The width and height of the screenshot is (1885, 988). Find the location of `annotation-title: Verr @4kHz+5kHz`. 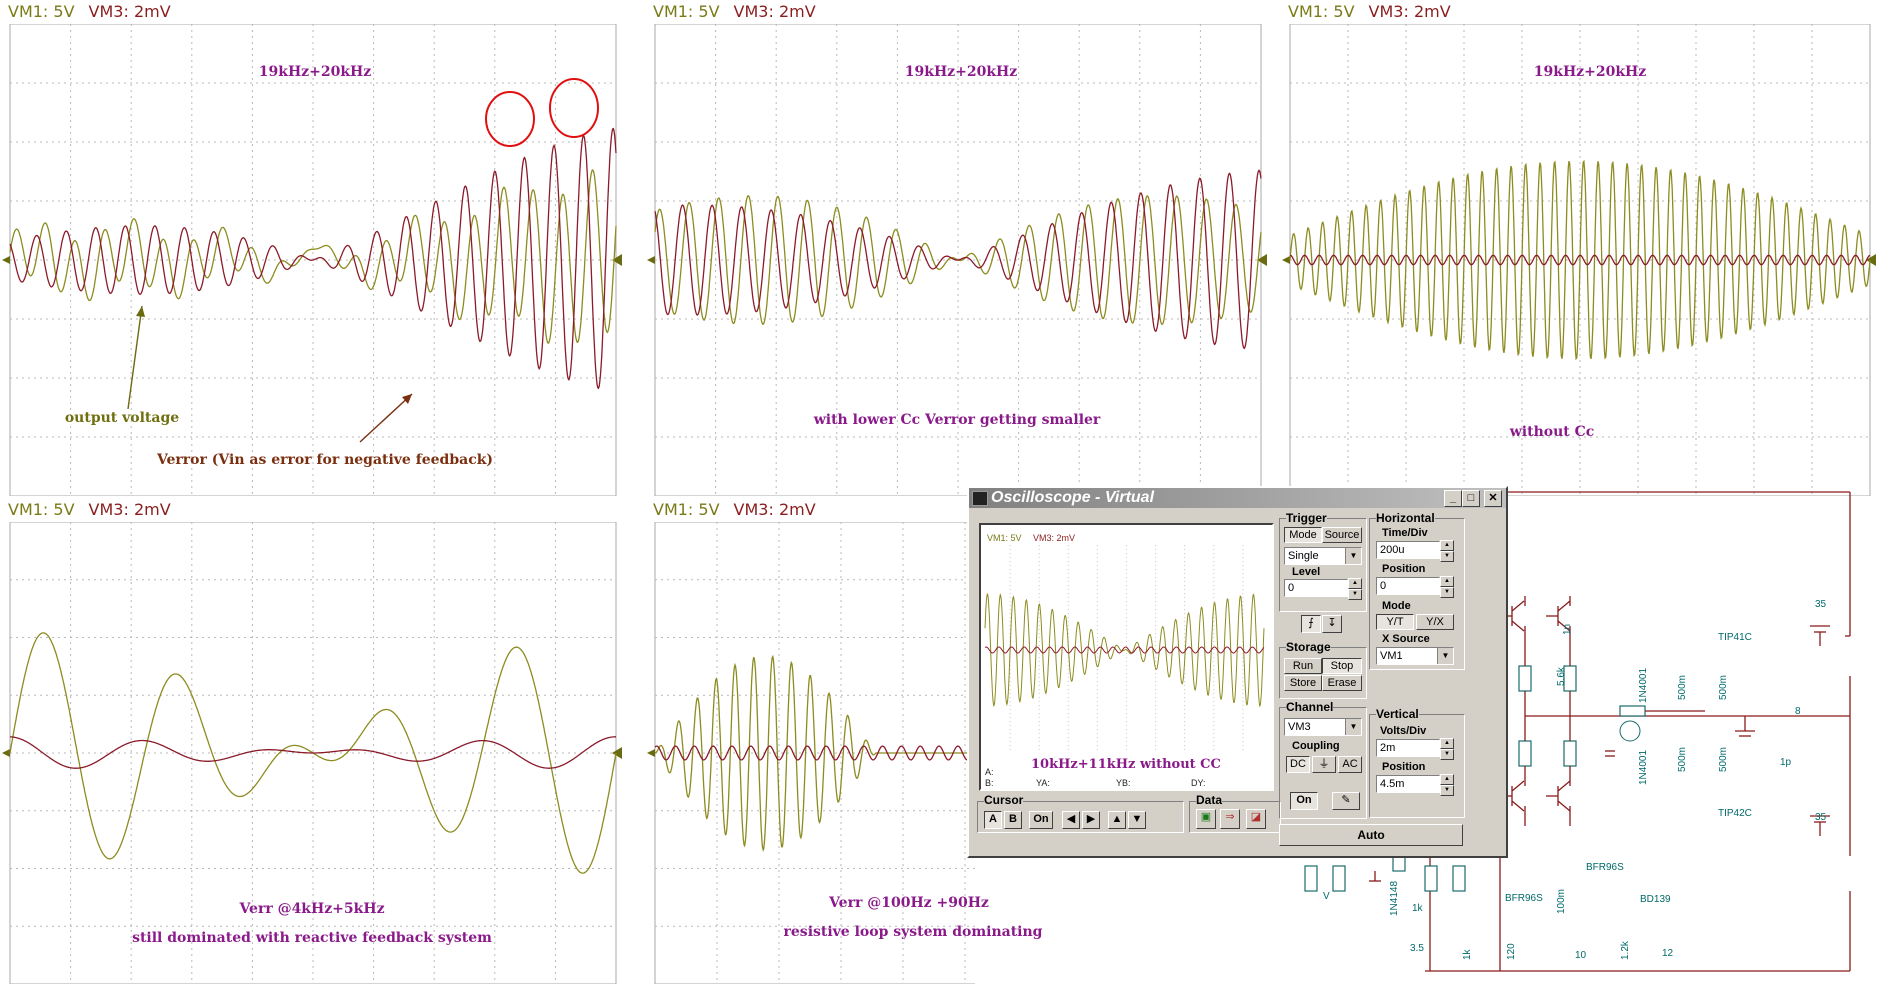

annotation-title: Verr @4kHz+5kHz is located at coordinates (312, 909).